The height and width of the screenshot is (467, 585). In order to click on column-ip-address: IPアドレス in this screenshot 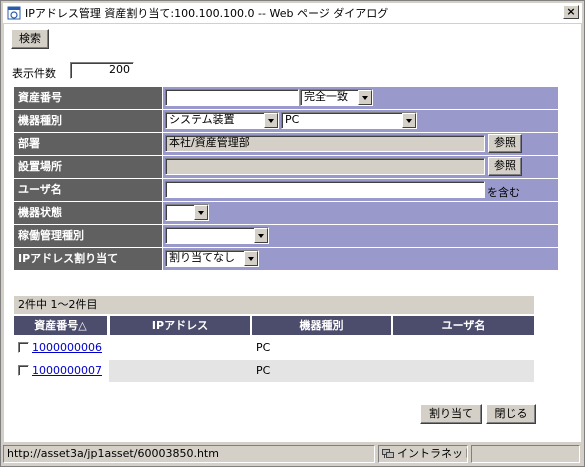, I will do `click(180, 325)`.